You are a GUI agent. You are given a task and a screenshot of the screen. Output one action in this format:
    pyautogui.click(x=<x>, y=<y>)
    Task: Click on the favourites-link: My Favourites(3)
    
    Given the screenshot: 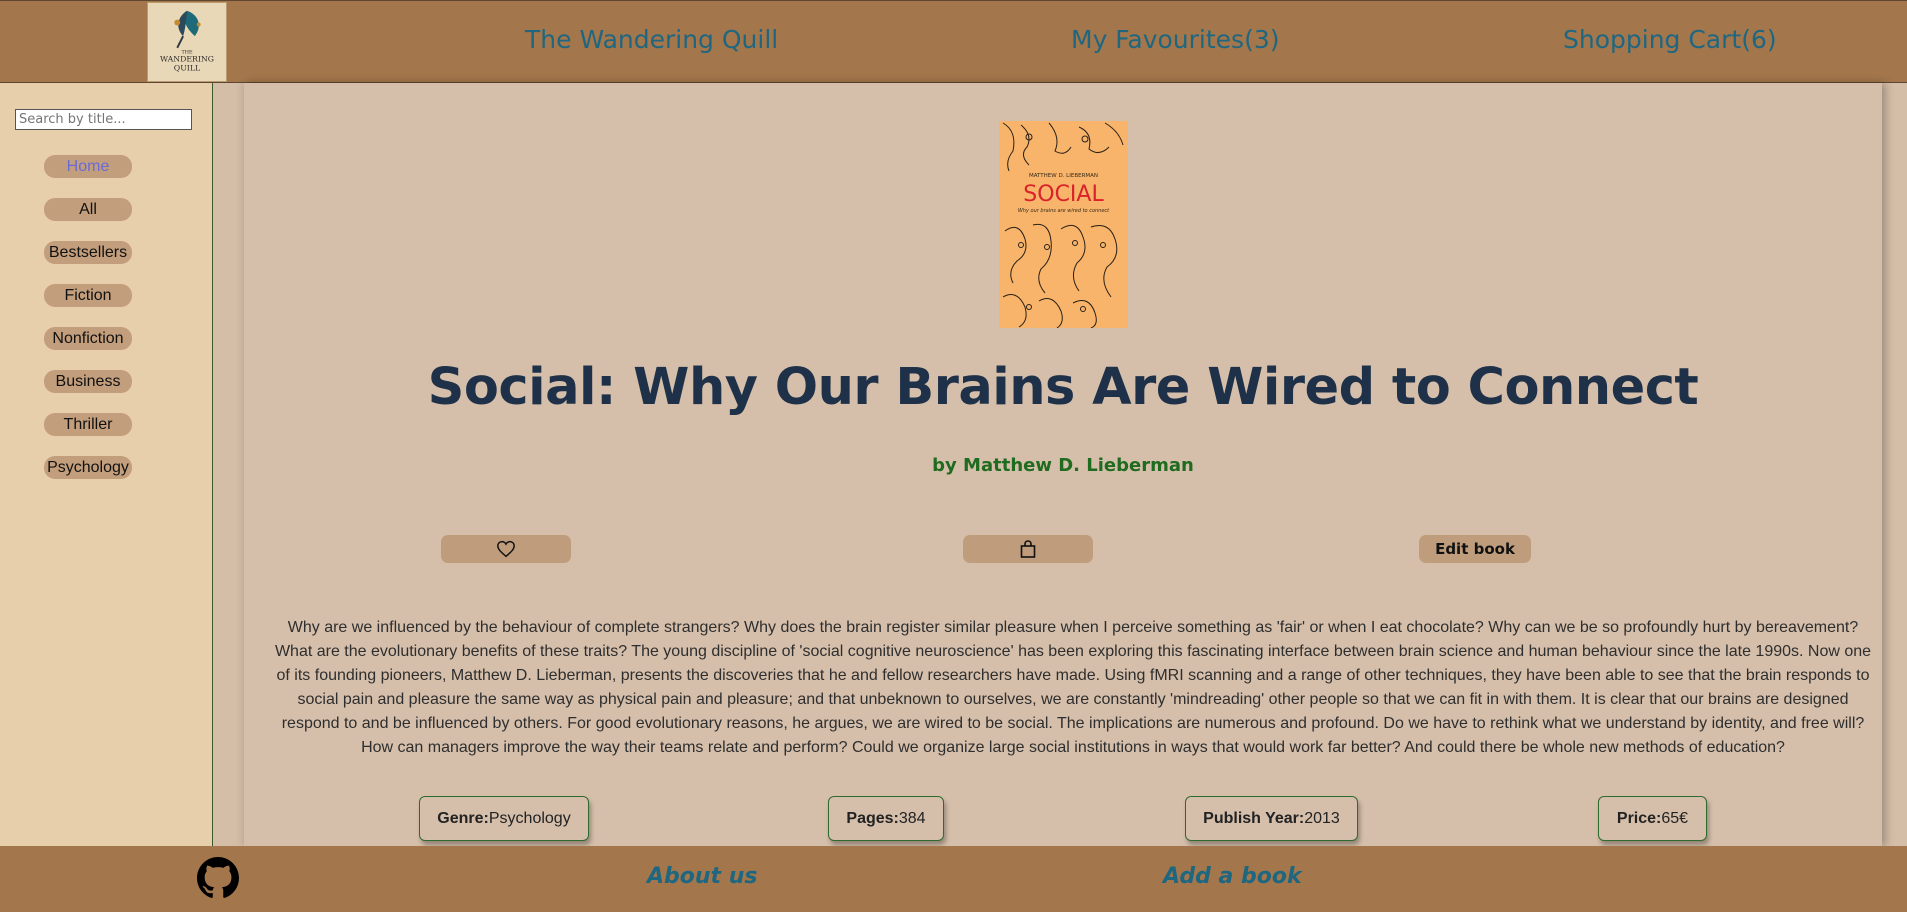 What is the action you would take?
    pyautogui.click(x=1175, y=39)
    